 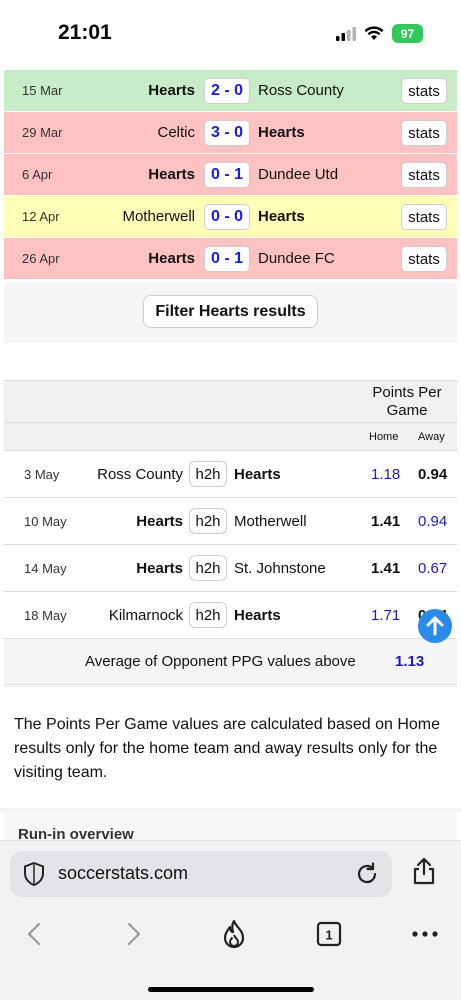 I want to click on result-home-team: Celtic, so click(x=176, y=132).